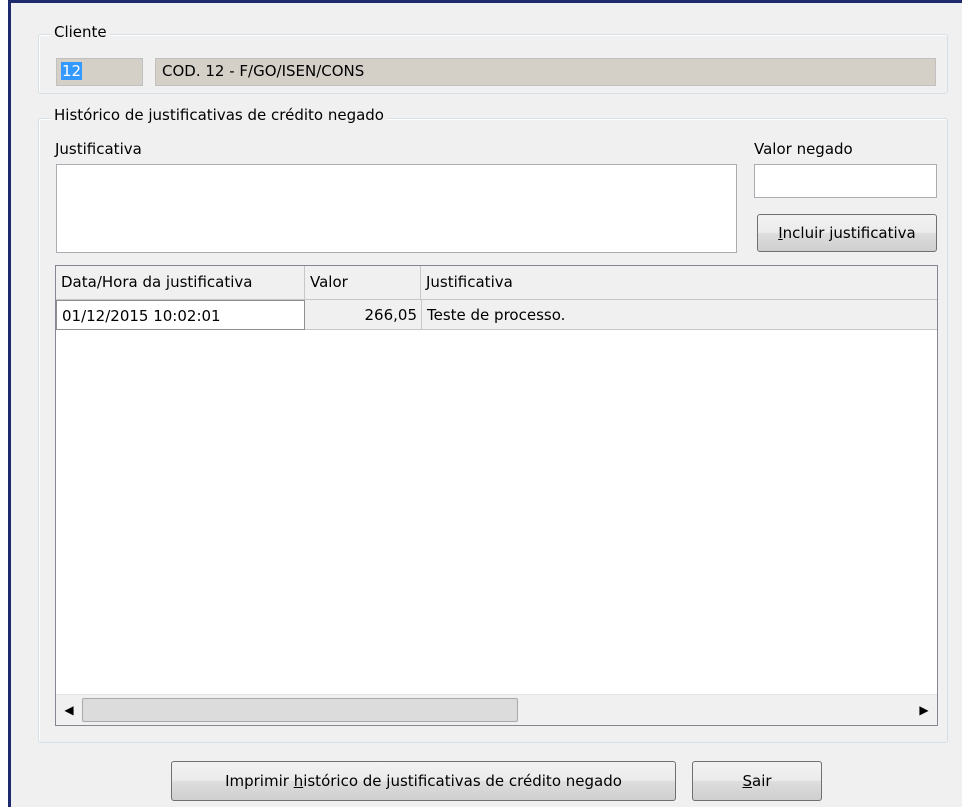 The width and height of the screenshot is (962, 807). I want to click on sair-mnemonic: S, so click(747, 781).